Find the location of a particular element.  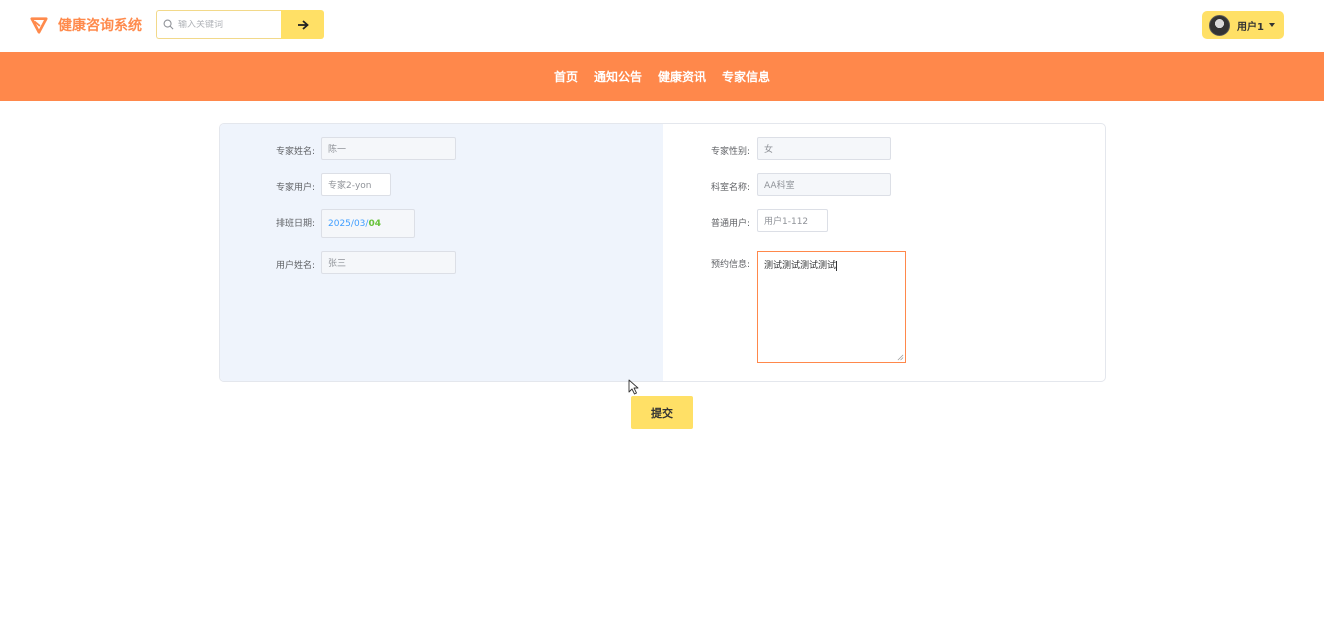

nav-item-health-news: 健康资讯 is located at coordinates (682, 76).